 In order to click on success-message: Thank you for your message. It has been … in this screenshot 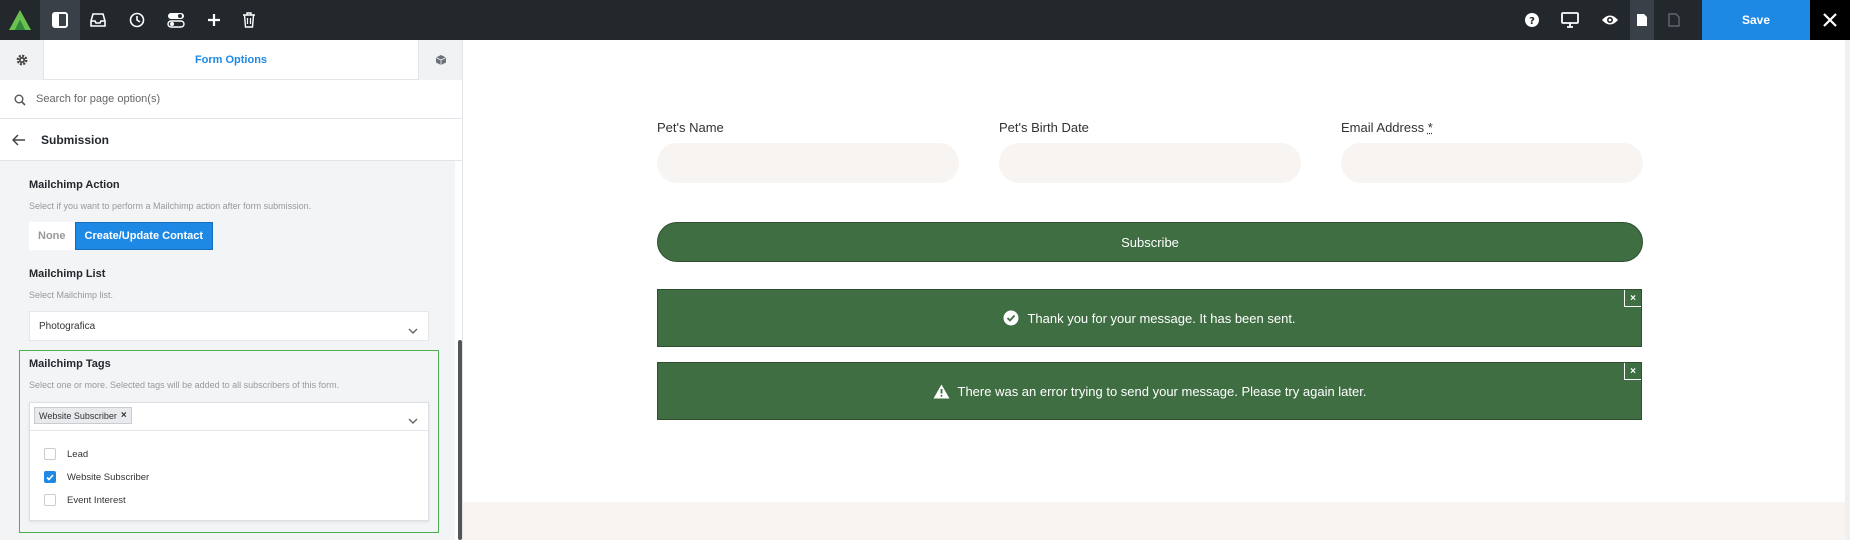, I will do `click(1161, 318)`.